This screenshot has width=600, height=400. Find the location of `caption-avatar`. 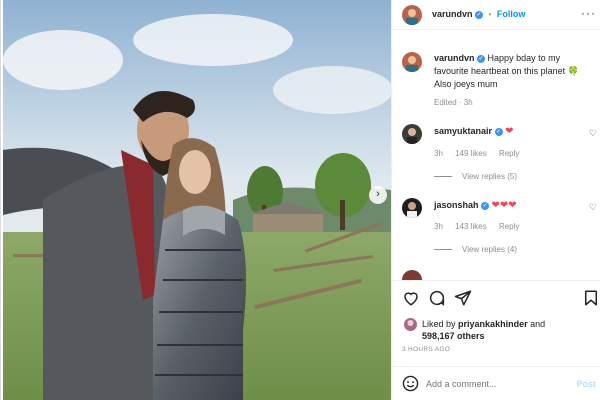

caption-avatar is located at coordinates (412, 62).